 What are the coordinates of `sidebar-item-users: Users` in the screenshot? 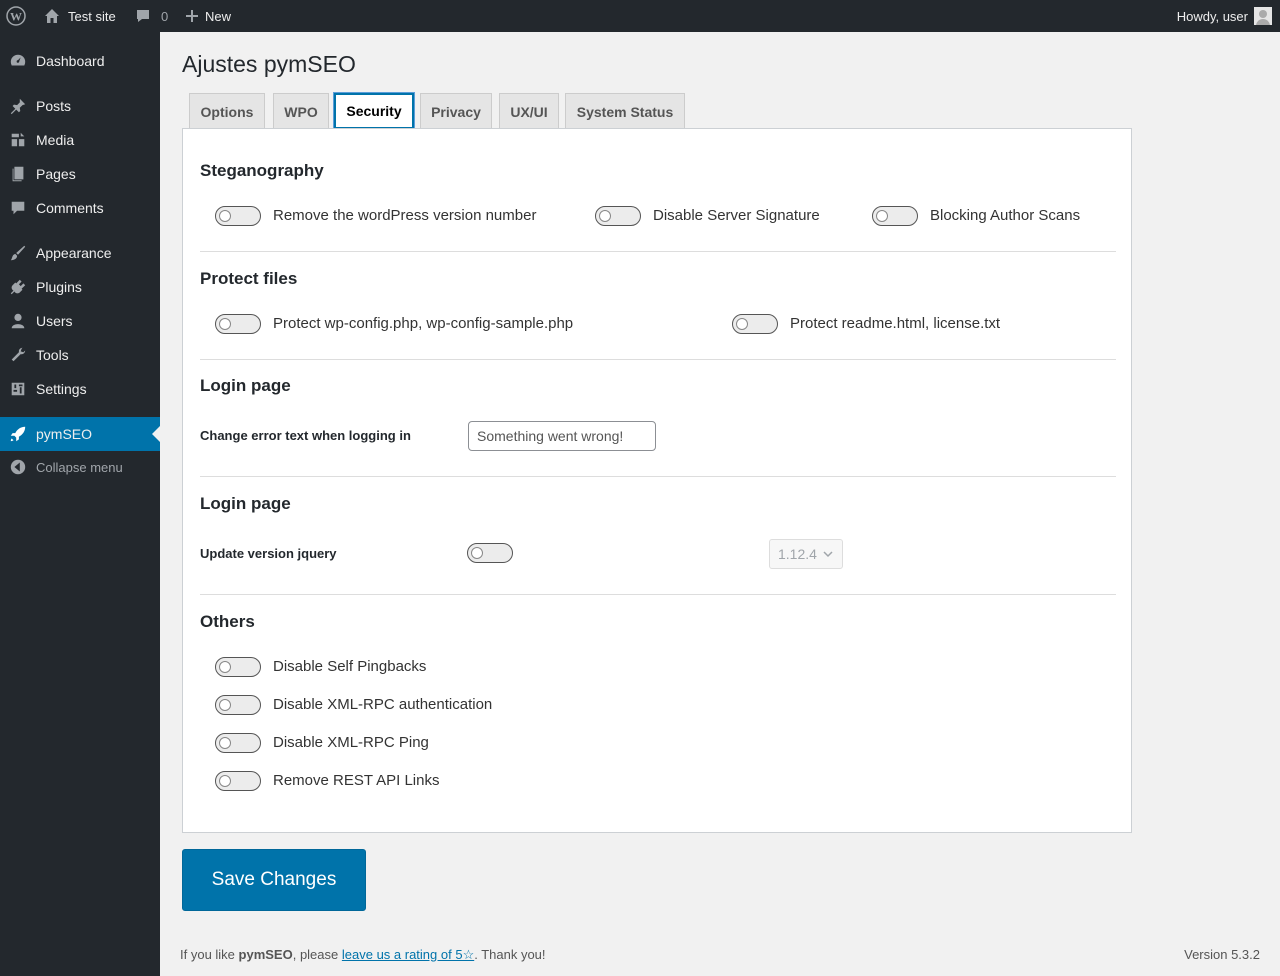 It's located at (80, 321).